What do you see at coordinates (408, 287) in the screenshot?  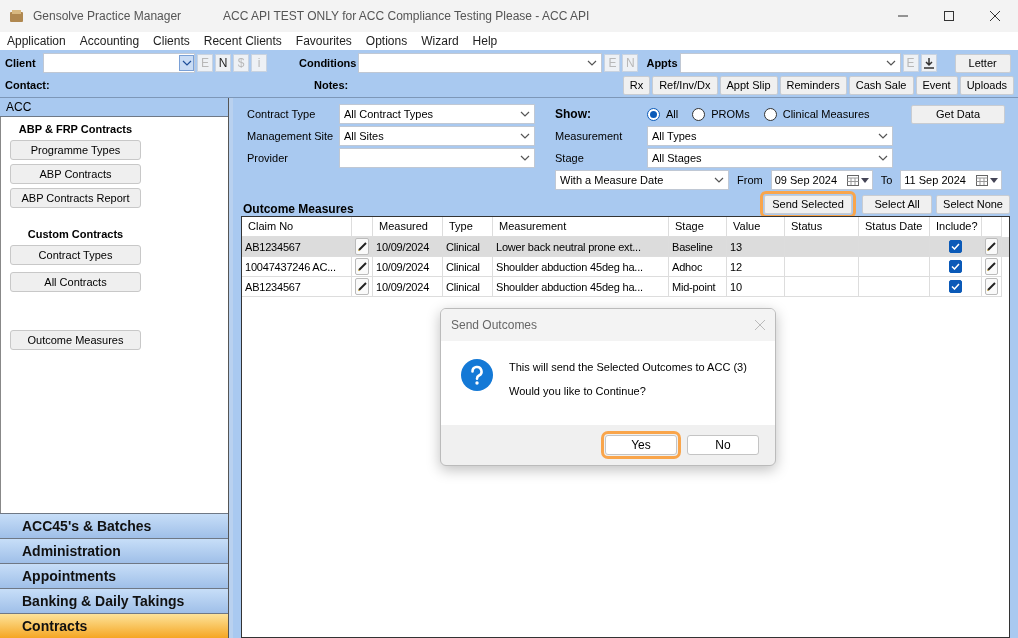 I see `table-cell: 10/09/2024` at bounding box center [408, 287].